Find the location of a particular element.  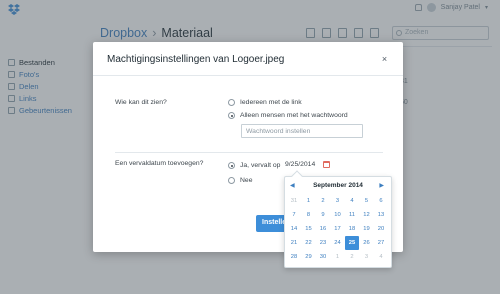

radio-label: Nee is located at coordinates (246, 180).